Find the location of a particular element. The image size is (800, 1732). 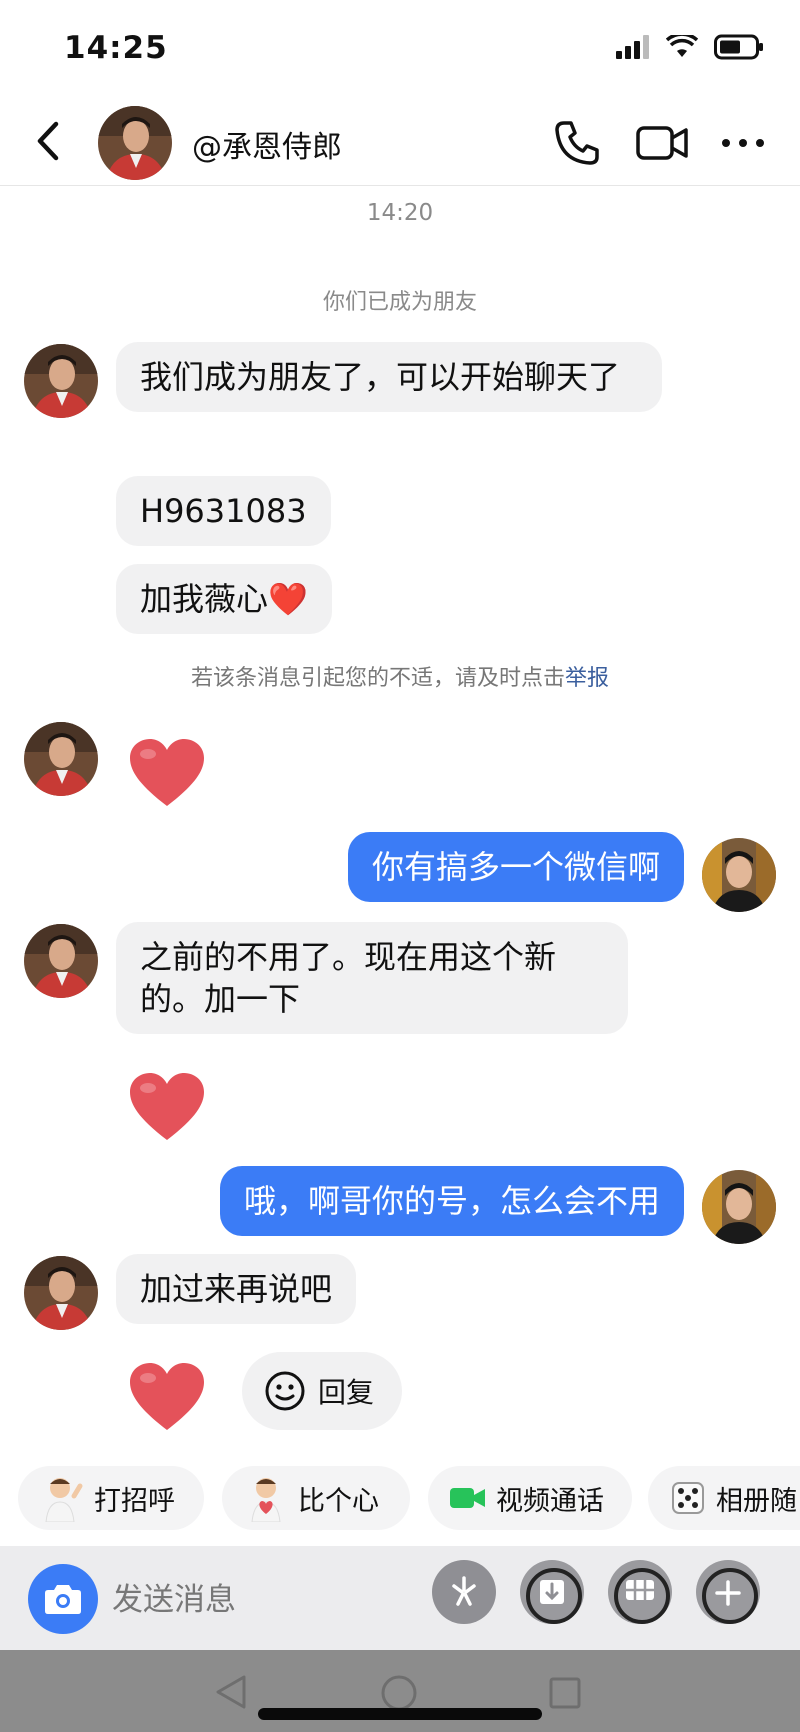

video-call-icon is located at coordinates (662, 143).